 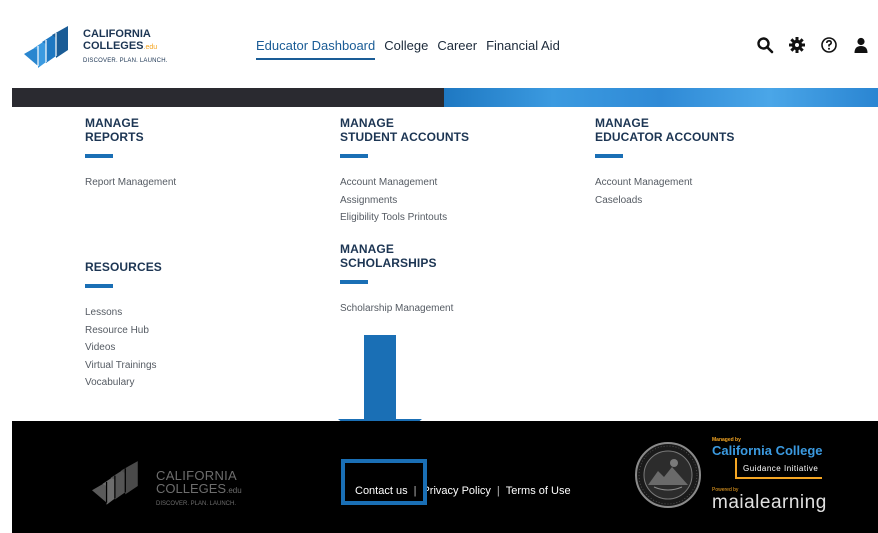 I want to click on link-scholarship-management: Scholarship Management, so click(x=450, y=309).